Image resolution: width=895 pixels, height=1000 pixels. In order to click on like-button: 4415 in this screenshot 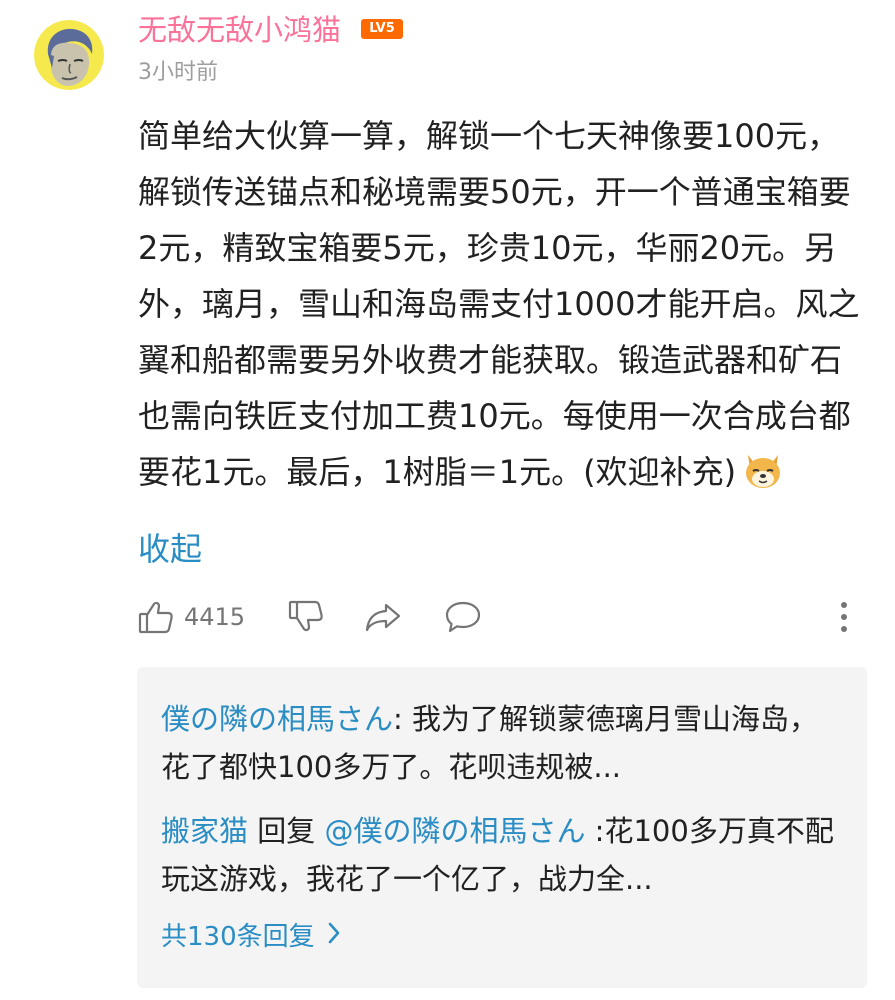, I will do `click(191, 617)`.